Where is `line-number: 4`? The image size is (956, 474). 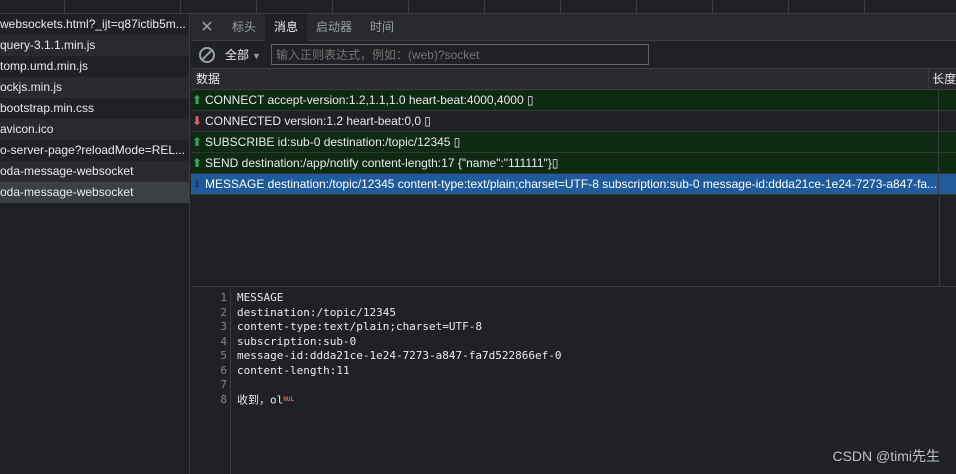
line-number: 4 is located at coordinates (223, 341).